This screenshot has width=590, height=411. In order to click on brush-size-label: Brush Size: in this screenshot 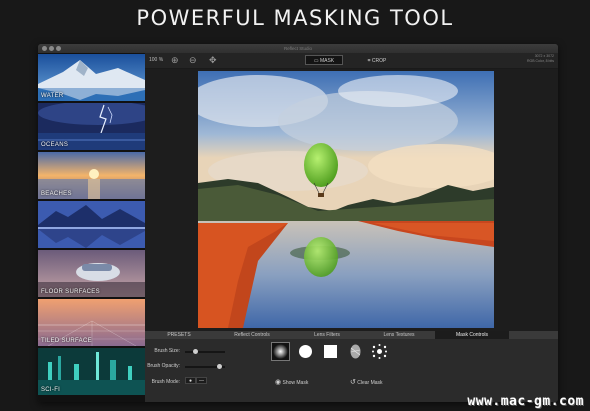, I will do `click(167, 351)`.